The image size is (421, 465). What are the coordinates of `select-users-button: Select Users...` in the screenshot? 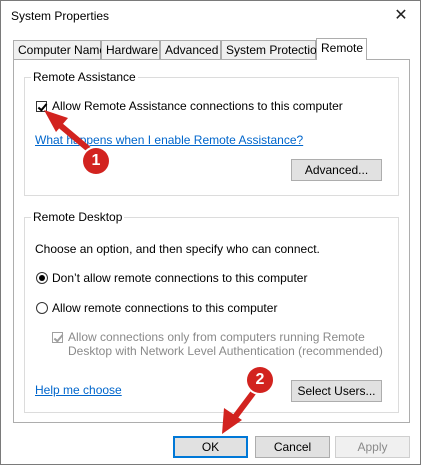 It's located at (336, 391).